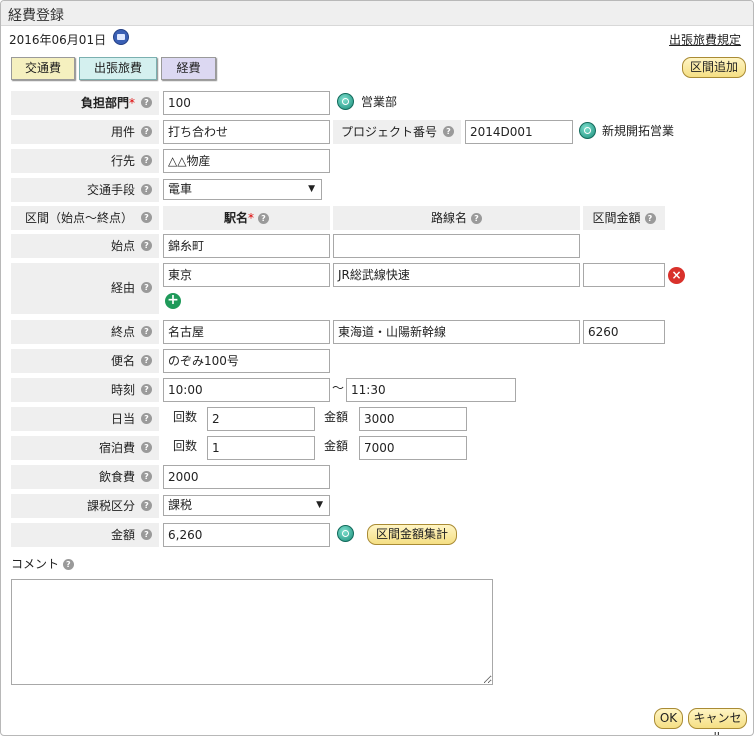  What do you see at coordinates (261, 419) in the screenshot?
I see `daily-count-input: 2` at bounding box center [261, 419].